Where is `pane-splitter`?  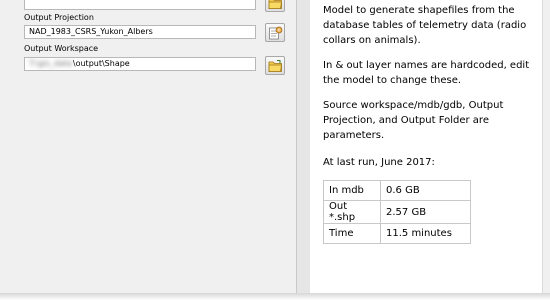 pane-splitter is located at coordinates (303, 146).